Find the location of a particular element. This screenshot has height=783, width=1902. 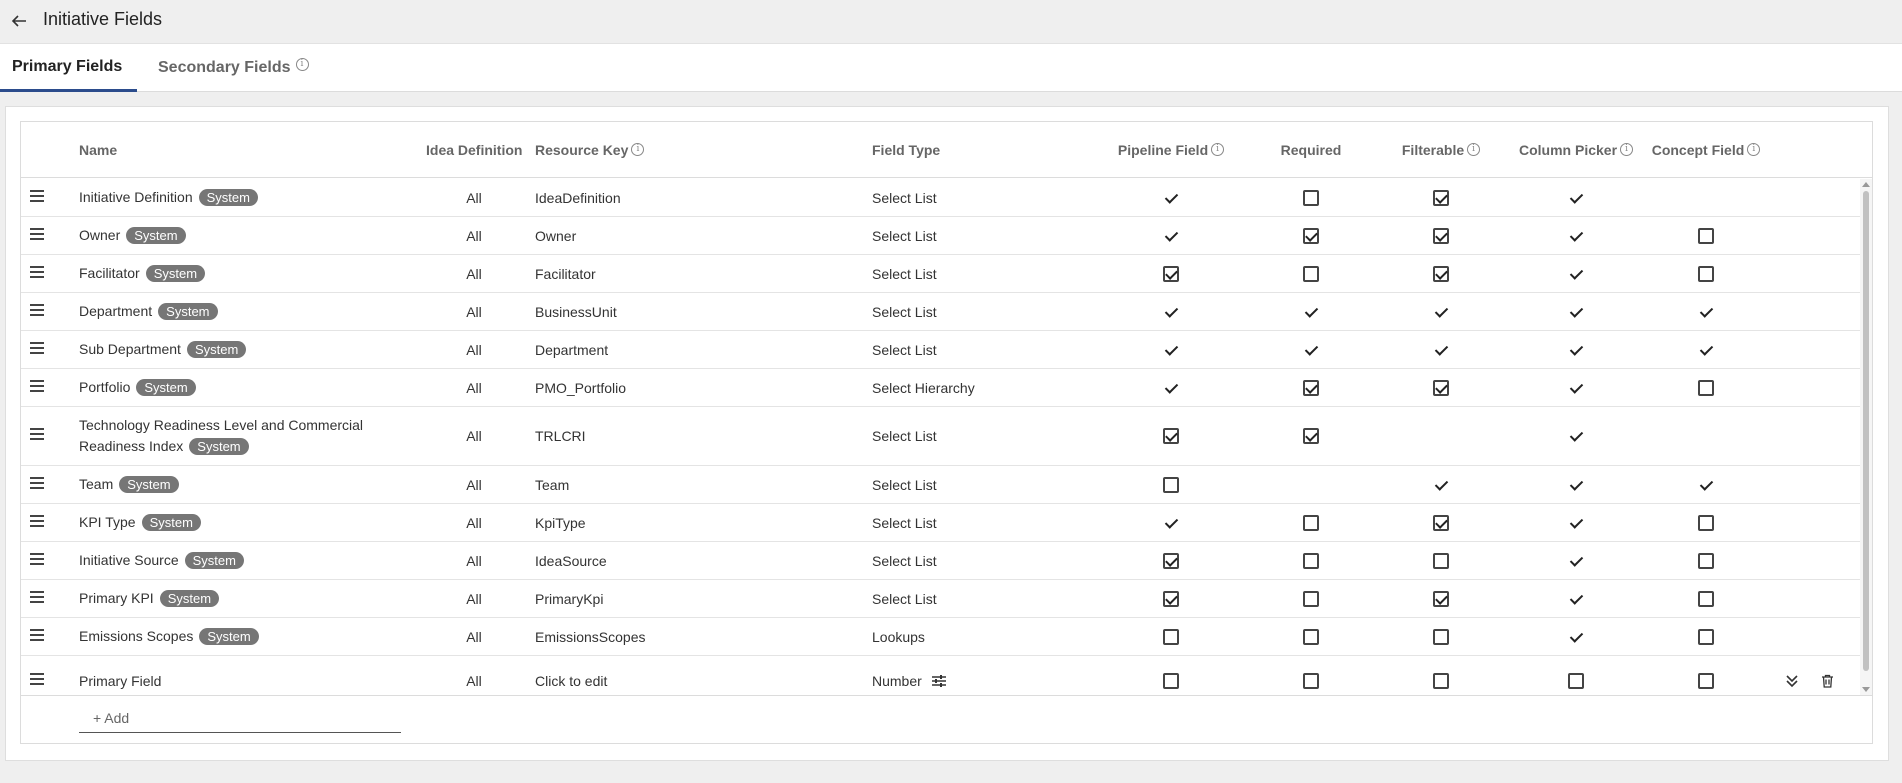

filterable-cell is located at coordinates (1441, 636).